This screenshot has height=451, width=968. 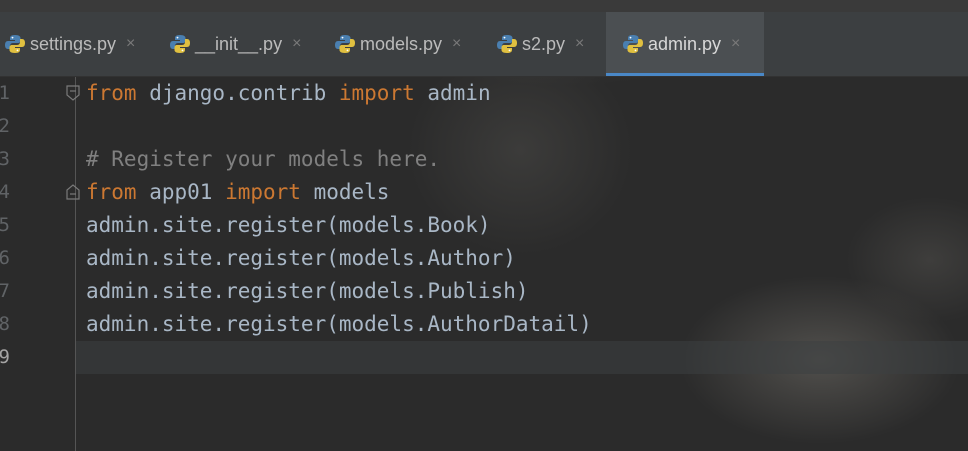 I want to click on tab-label: settings.py, so click(x=73, y=43).